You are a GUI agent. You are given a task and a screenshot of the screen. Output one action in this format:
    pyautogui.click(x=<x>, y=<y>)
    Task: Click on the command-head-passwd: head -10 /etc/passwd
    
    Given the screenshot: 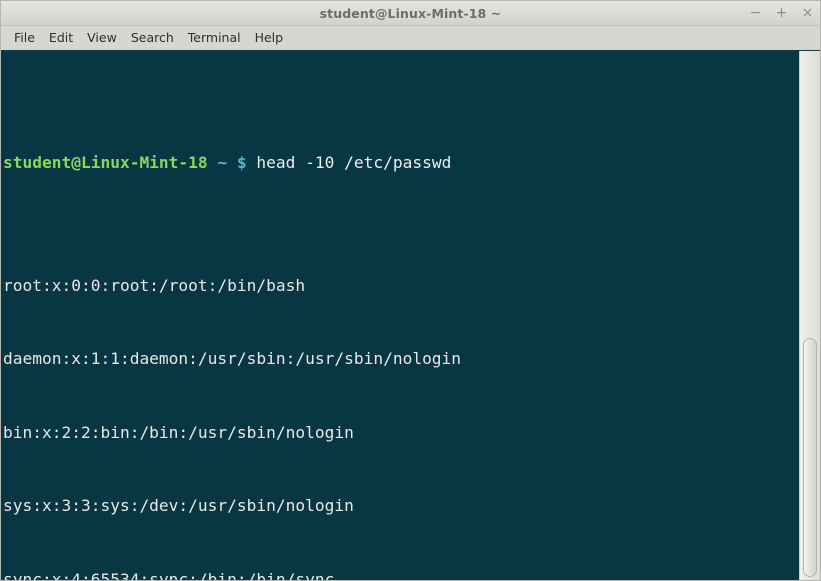 What is the action you would take?
    pyautogui.click(x=354, y=162)
    